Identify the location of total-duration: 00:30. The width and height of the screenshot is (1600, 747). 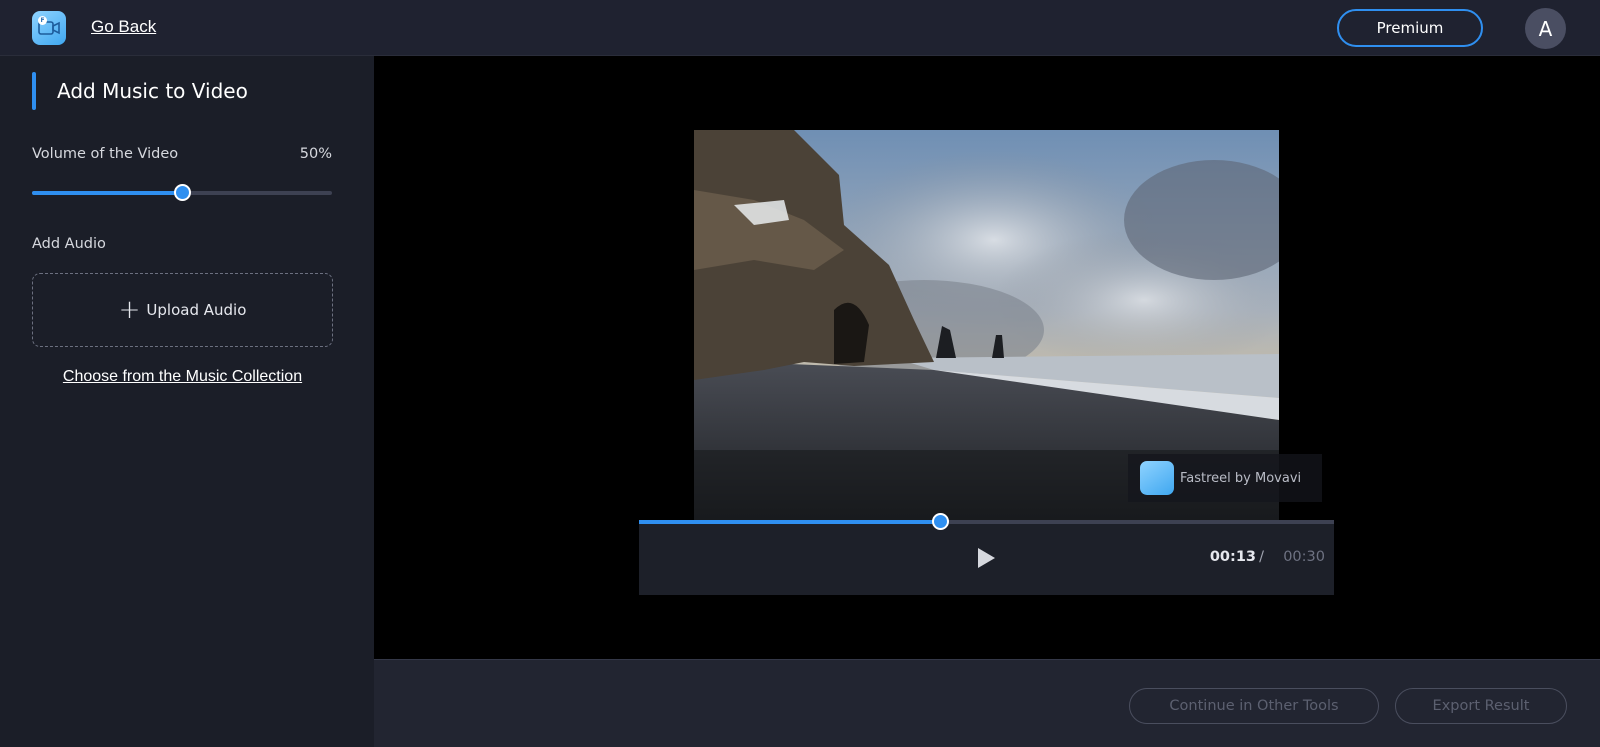
(1304, 557).